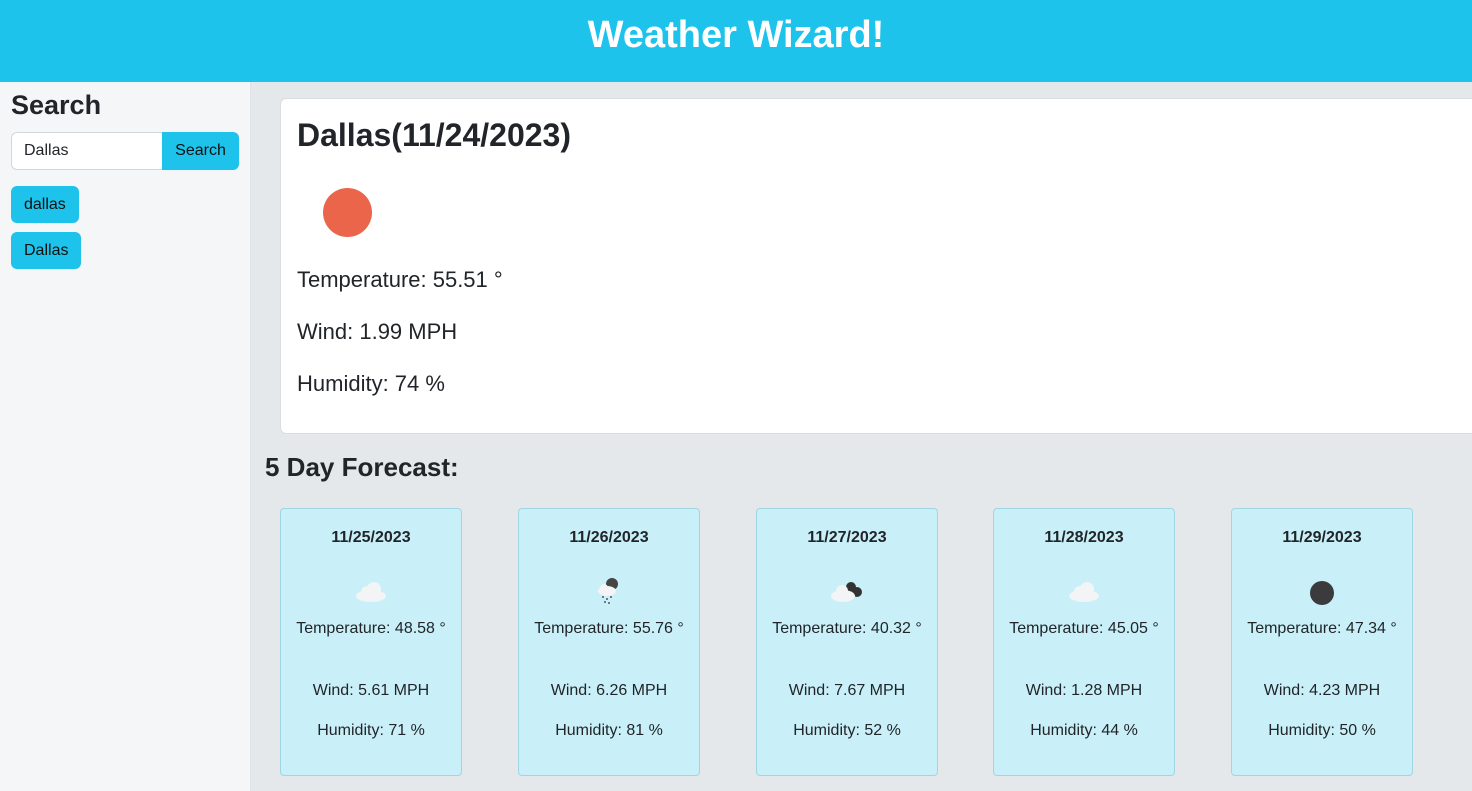 Image resolution: width=1472 pixels, height=791 pixels. What do you see at coordinates (609, 537) in the screenshot?
I see `forecast-date: 11/26/2023` at bounding box center [609, 537].